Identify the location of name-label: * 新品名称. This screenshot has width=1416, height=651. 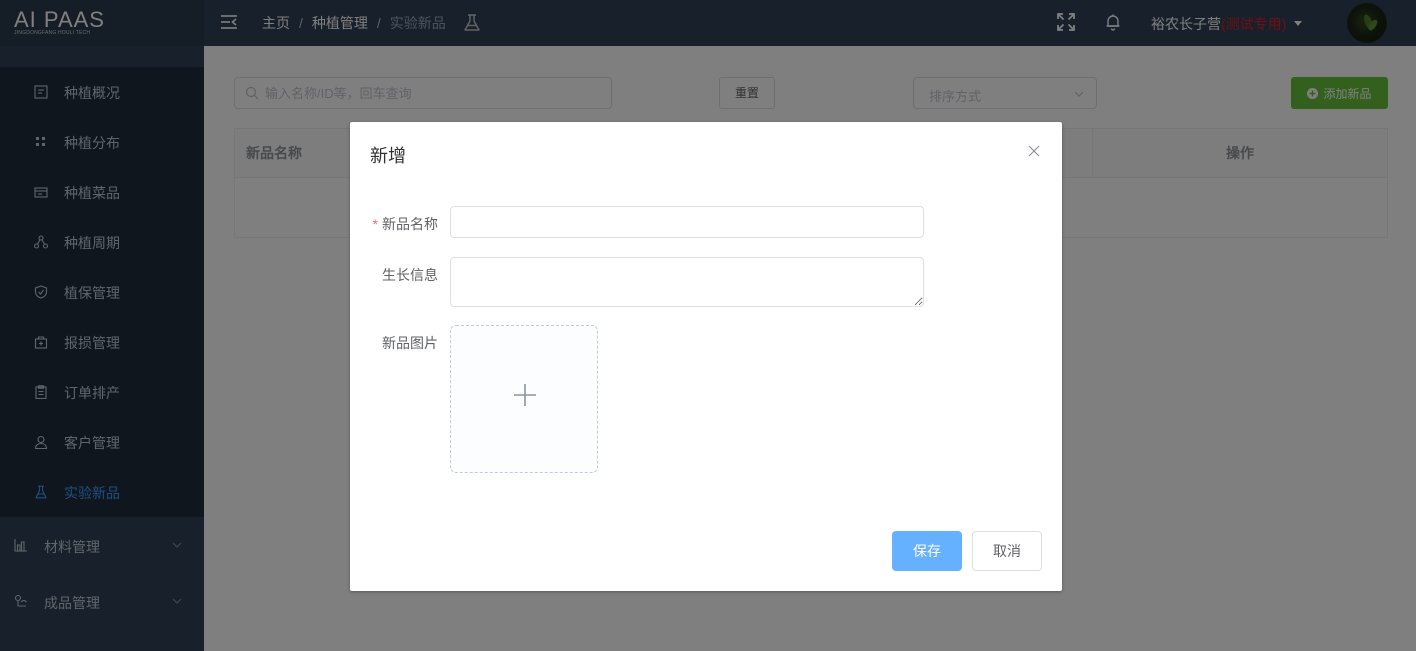
(394, 224).